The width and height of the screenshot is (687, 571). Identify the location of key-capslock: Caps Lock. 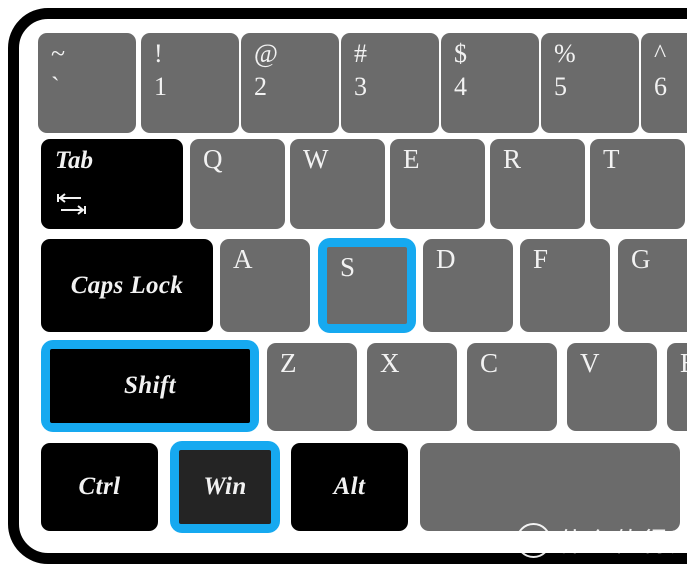
(127, 285).